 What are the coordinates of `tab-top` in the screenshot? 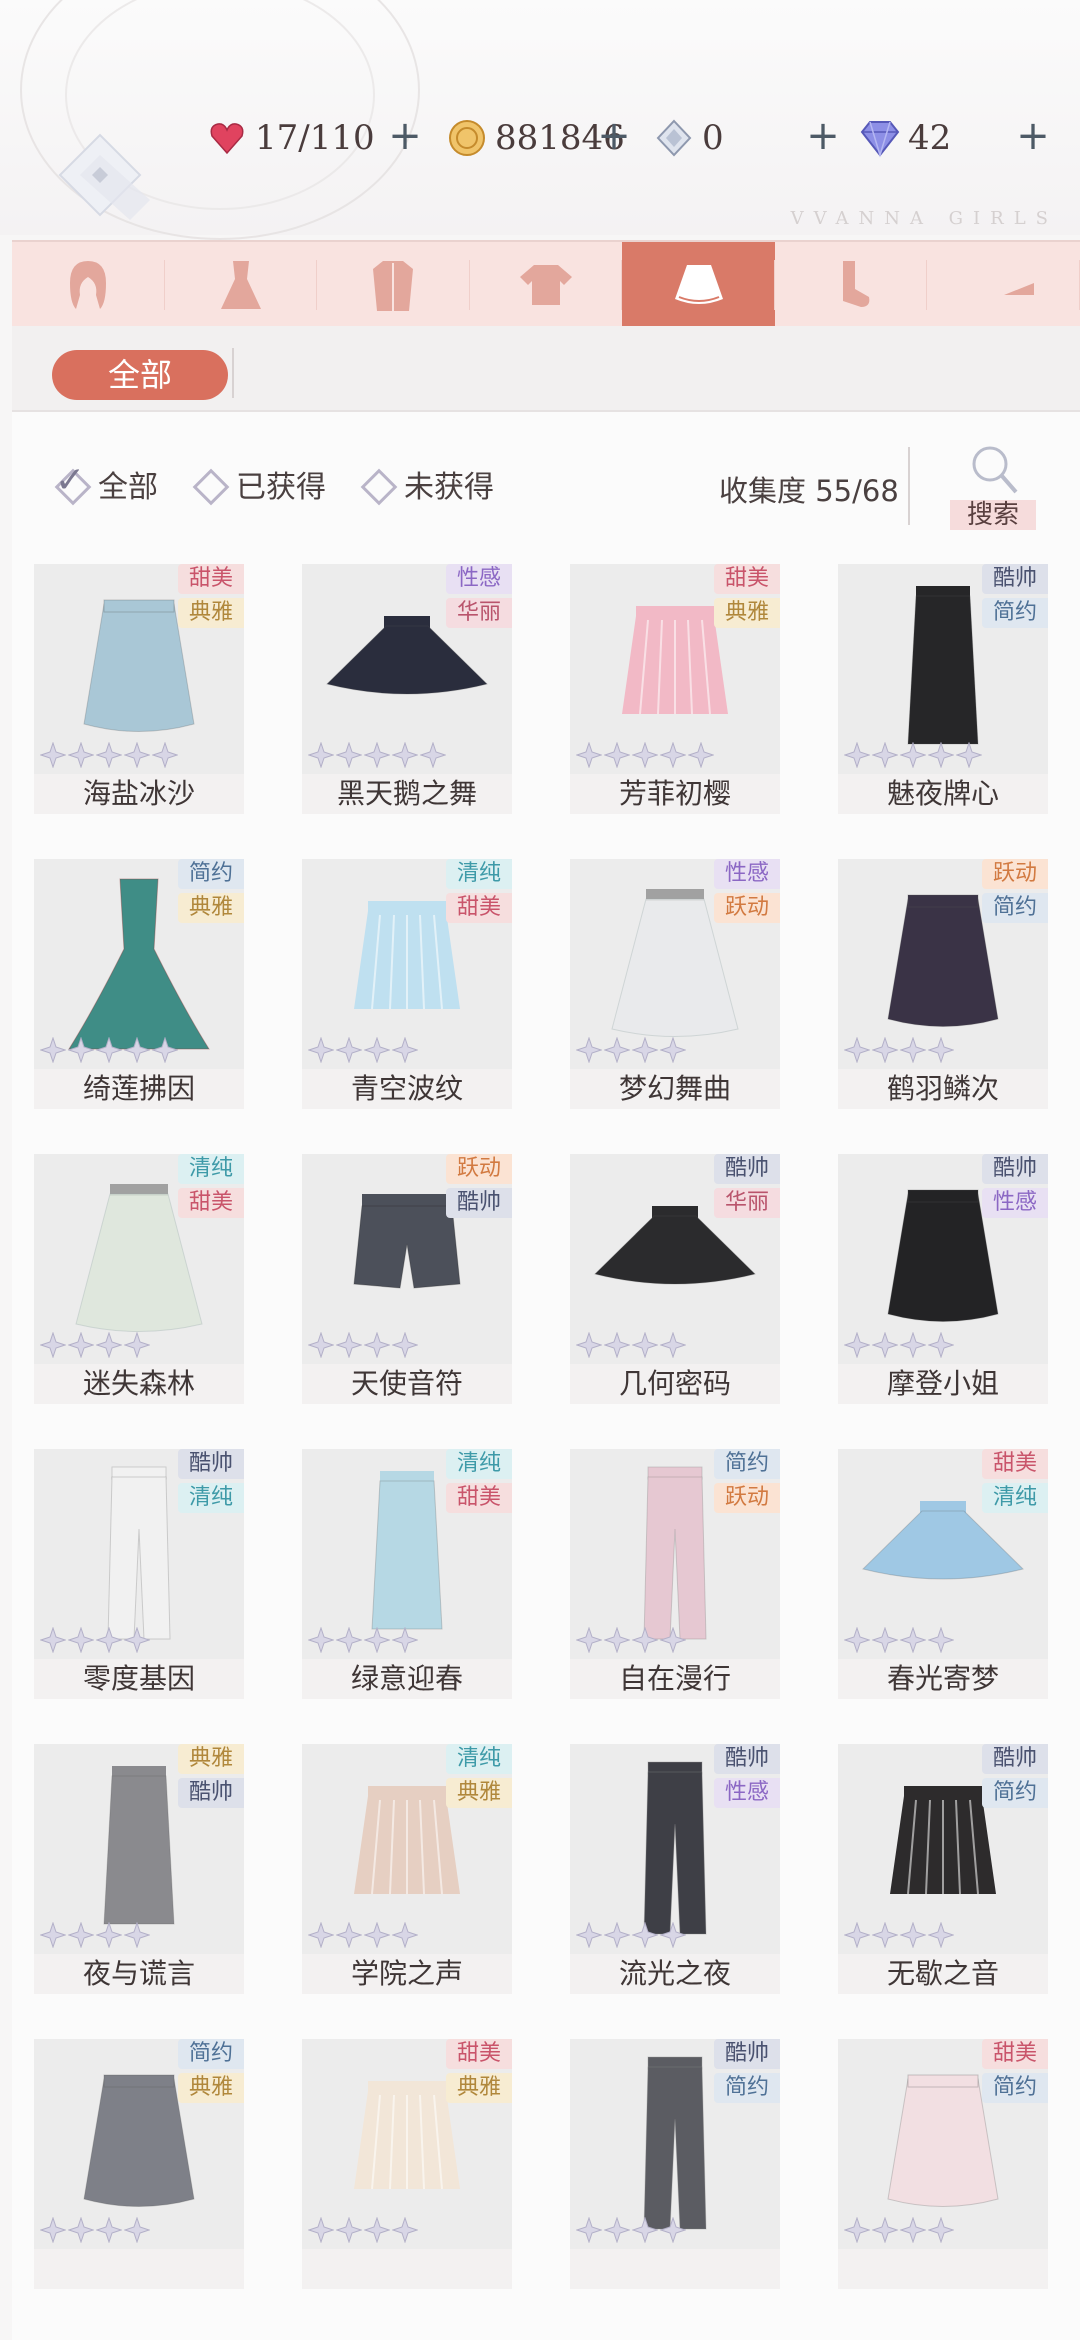 It's located at (546, 285).